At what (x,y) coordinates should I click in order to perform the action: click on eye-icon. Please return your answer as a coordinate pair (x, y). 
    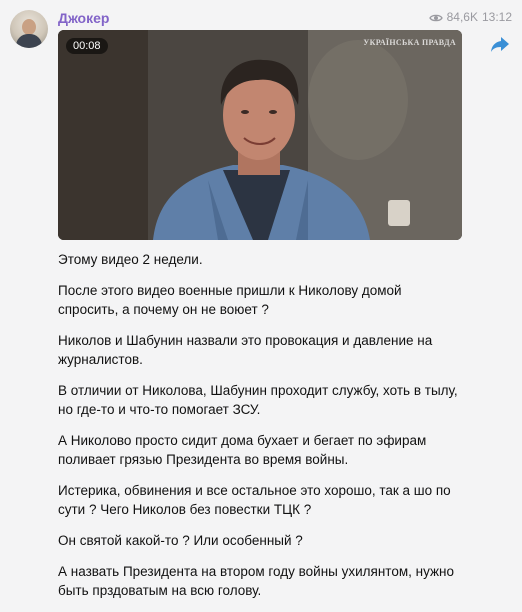
    Looking at the image, I should click on (435, 17).